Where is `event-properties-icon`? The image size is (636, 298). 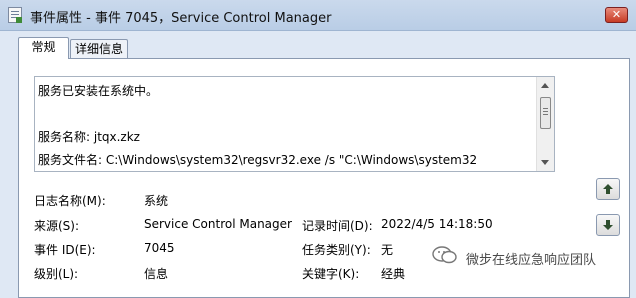 event-properties-icon is located at coordinates (15, 15).